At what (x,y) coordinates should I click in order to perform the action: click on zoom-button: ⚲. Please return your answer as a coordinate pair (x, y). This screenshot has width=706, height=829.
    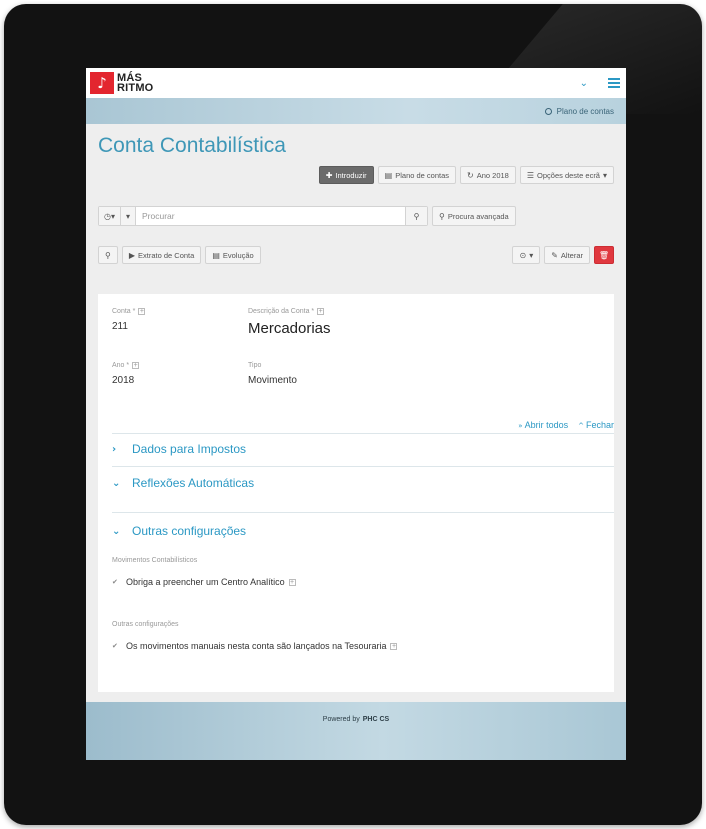
    Looking at the image, I should click on (108, 255).